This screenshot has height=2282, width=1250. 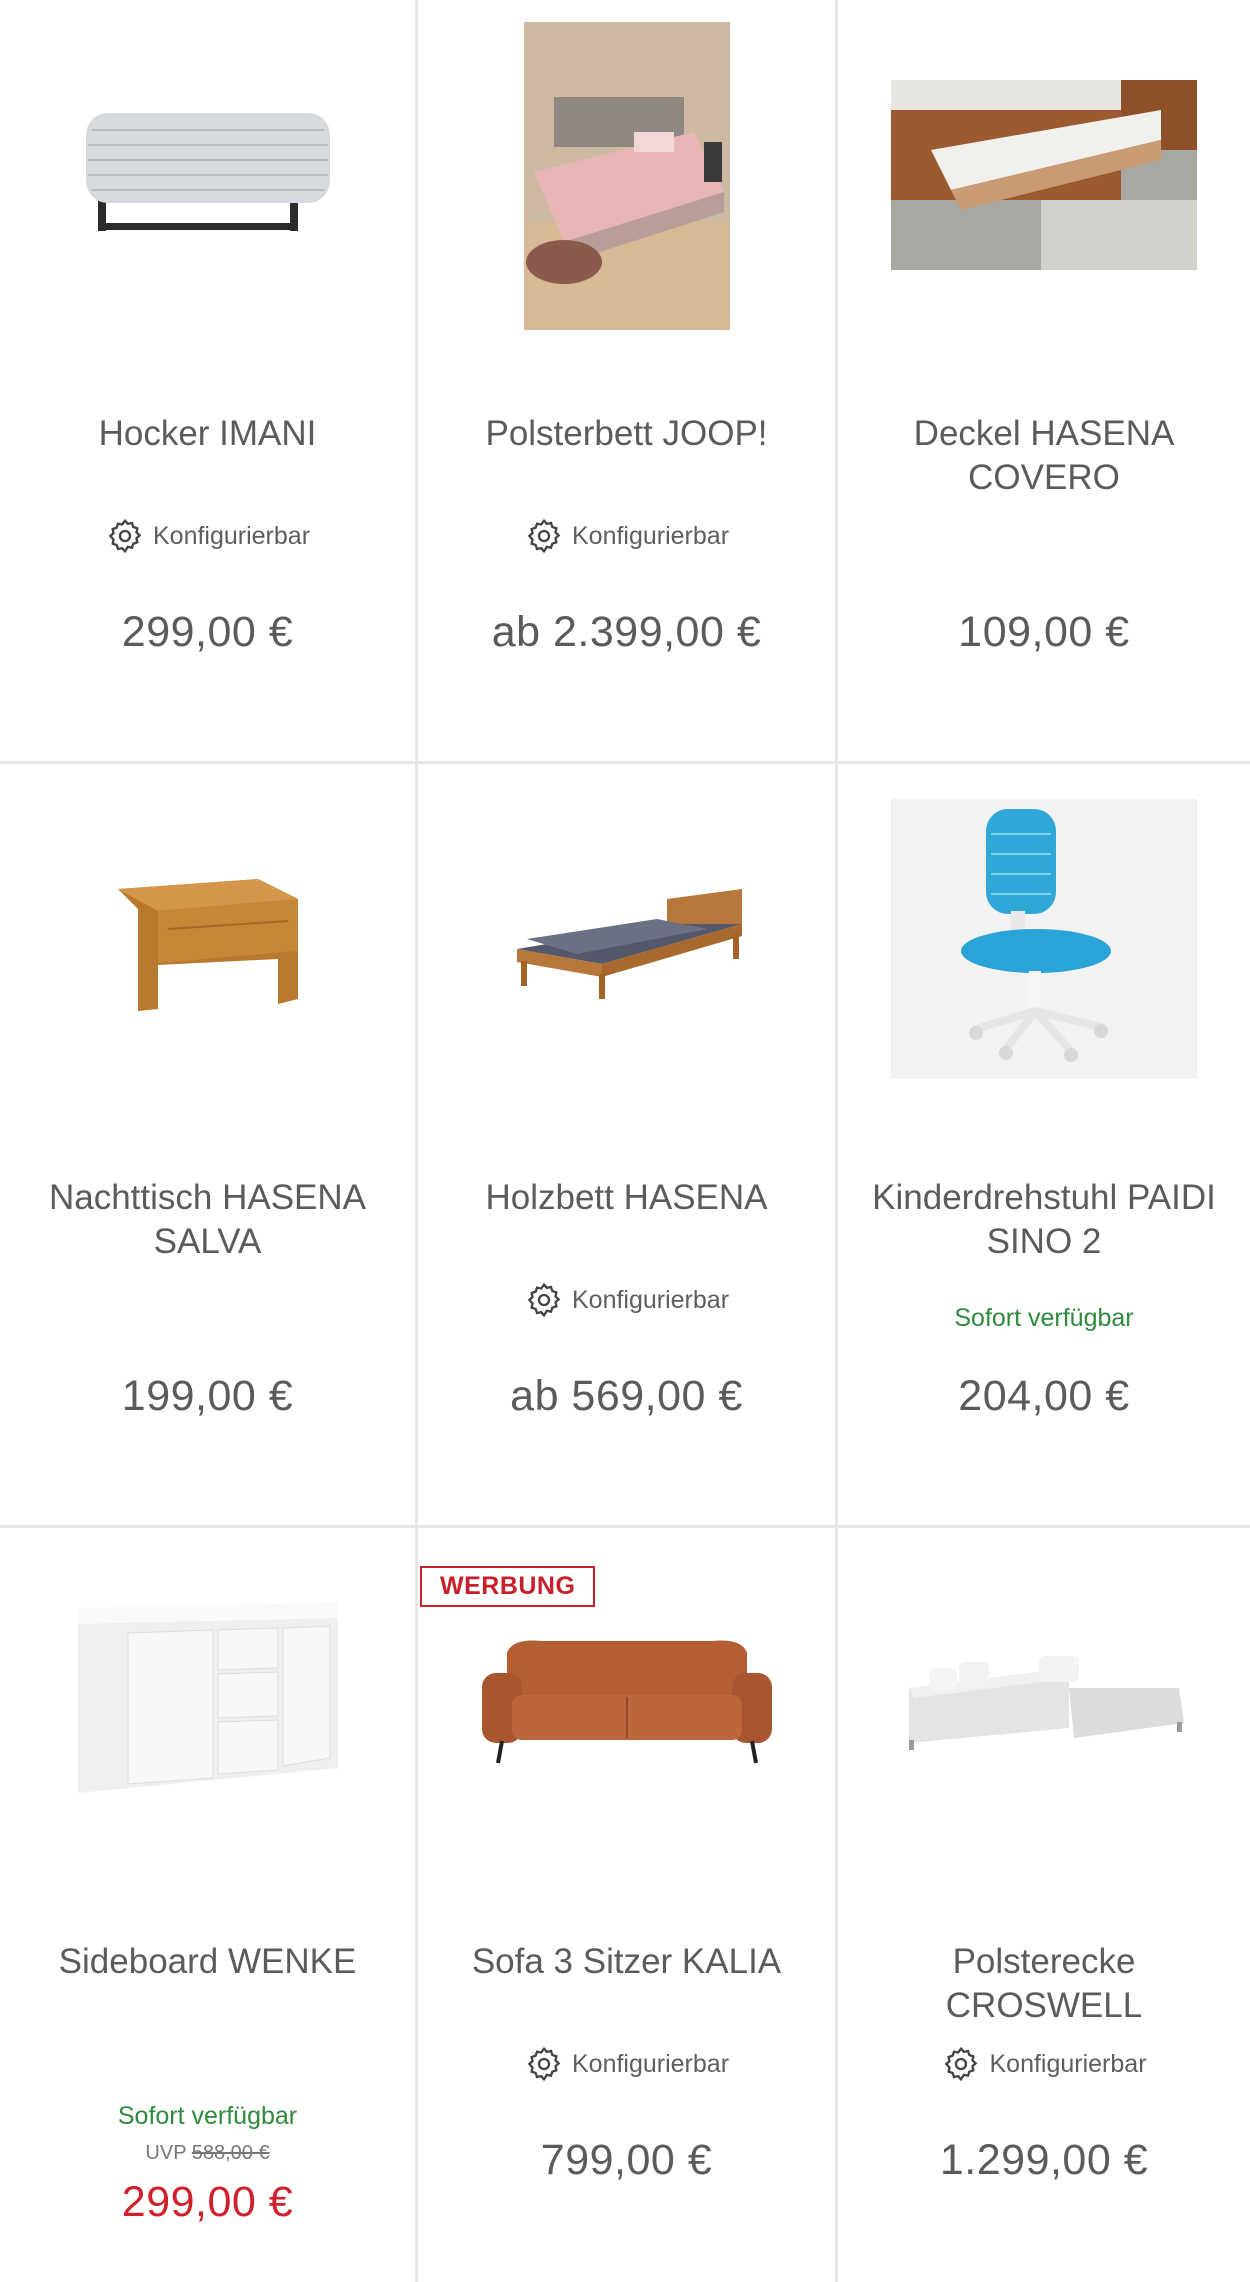 I want to click on product-price: 204,00 €, so click(x=1044, y=1396).